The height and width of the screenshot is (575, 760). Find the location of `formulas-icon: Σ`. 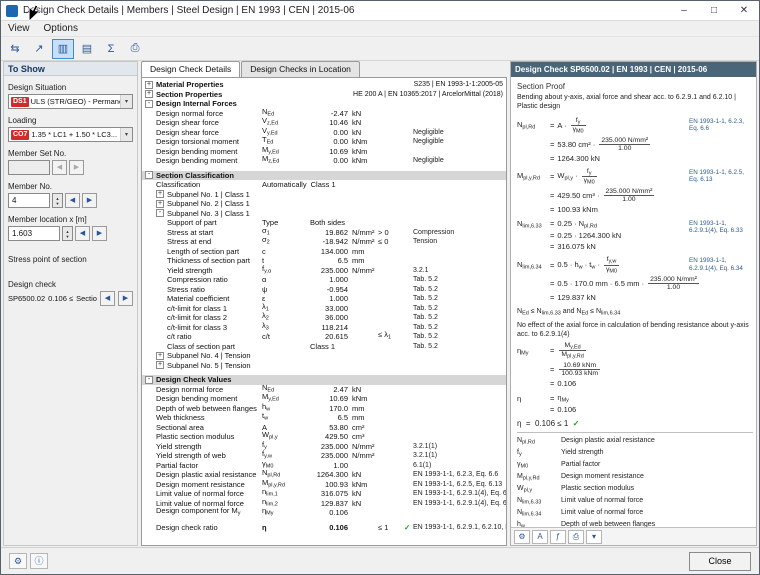

formulas-icon: Σ is located at coordinates (111, 49).